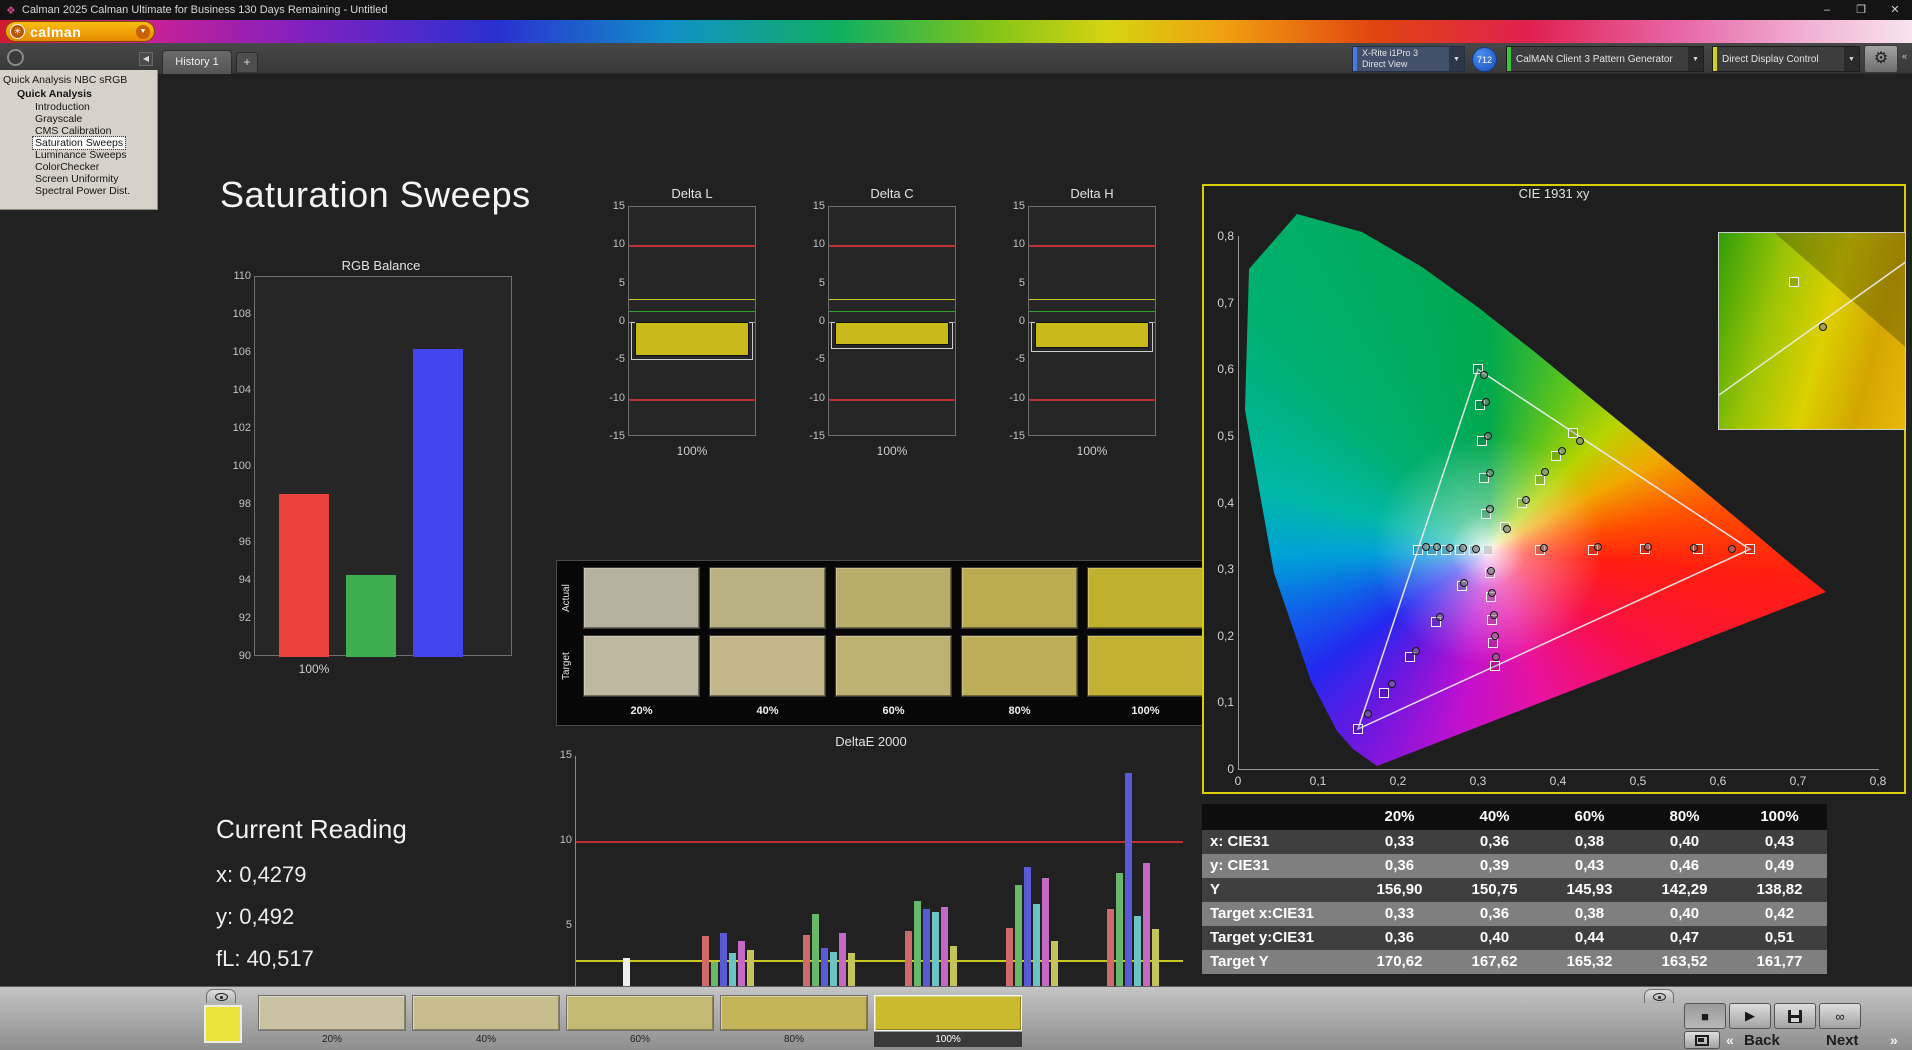 The width and height of the screenshot is (1912, 1050). Describe the element at coordinates (1842, 1040) in the screenshot. I see `next-button: Next` at that location.